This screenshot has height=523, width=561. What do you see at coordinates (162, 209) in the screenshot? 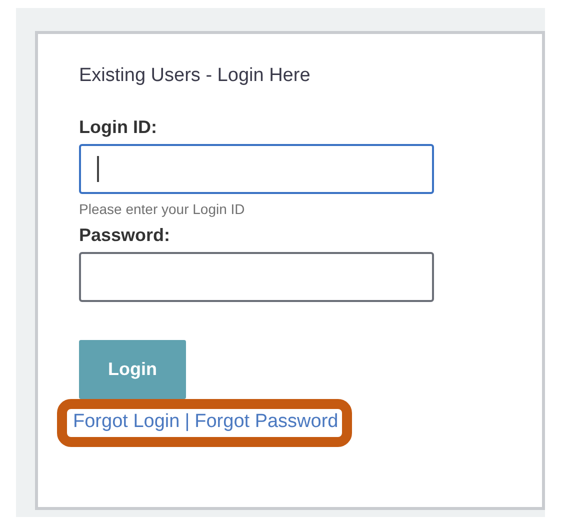
I see `field-hint: Please enter your Login ID` at bounding box center [162, 209].